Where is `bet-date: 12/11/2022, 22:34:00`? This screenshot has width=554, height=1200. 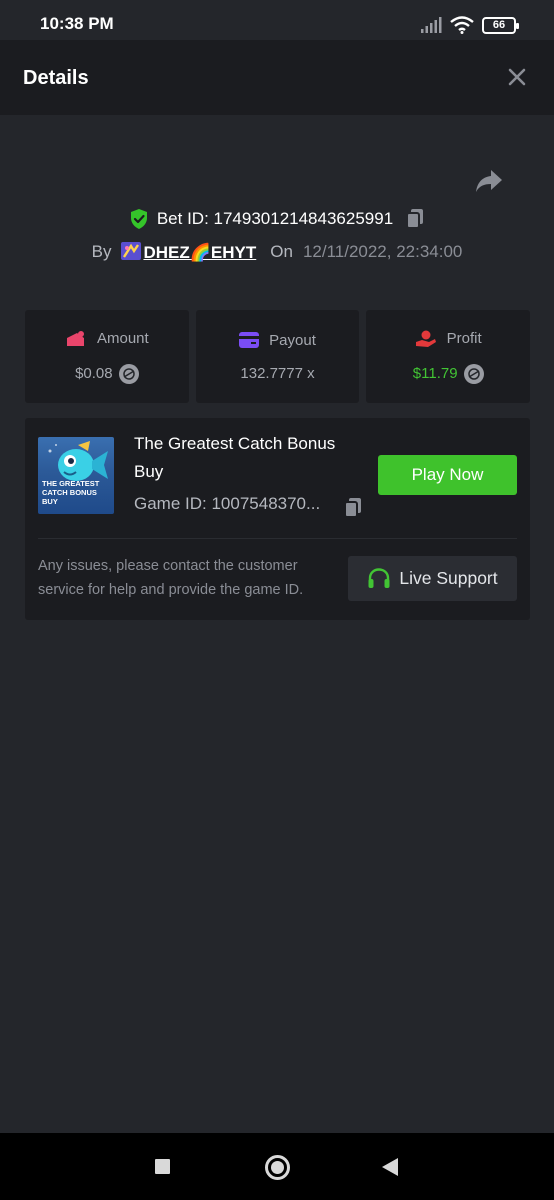
bet-date: 12/11/2022, 22:34:00 is located at coordinates (382, 251).